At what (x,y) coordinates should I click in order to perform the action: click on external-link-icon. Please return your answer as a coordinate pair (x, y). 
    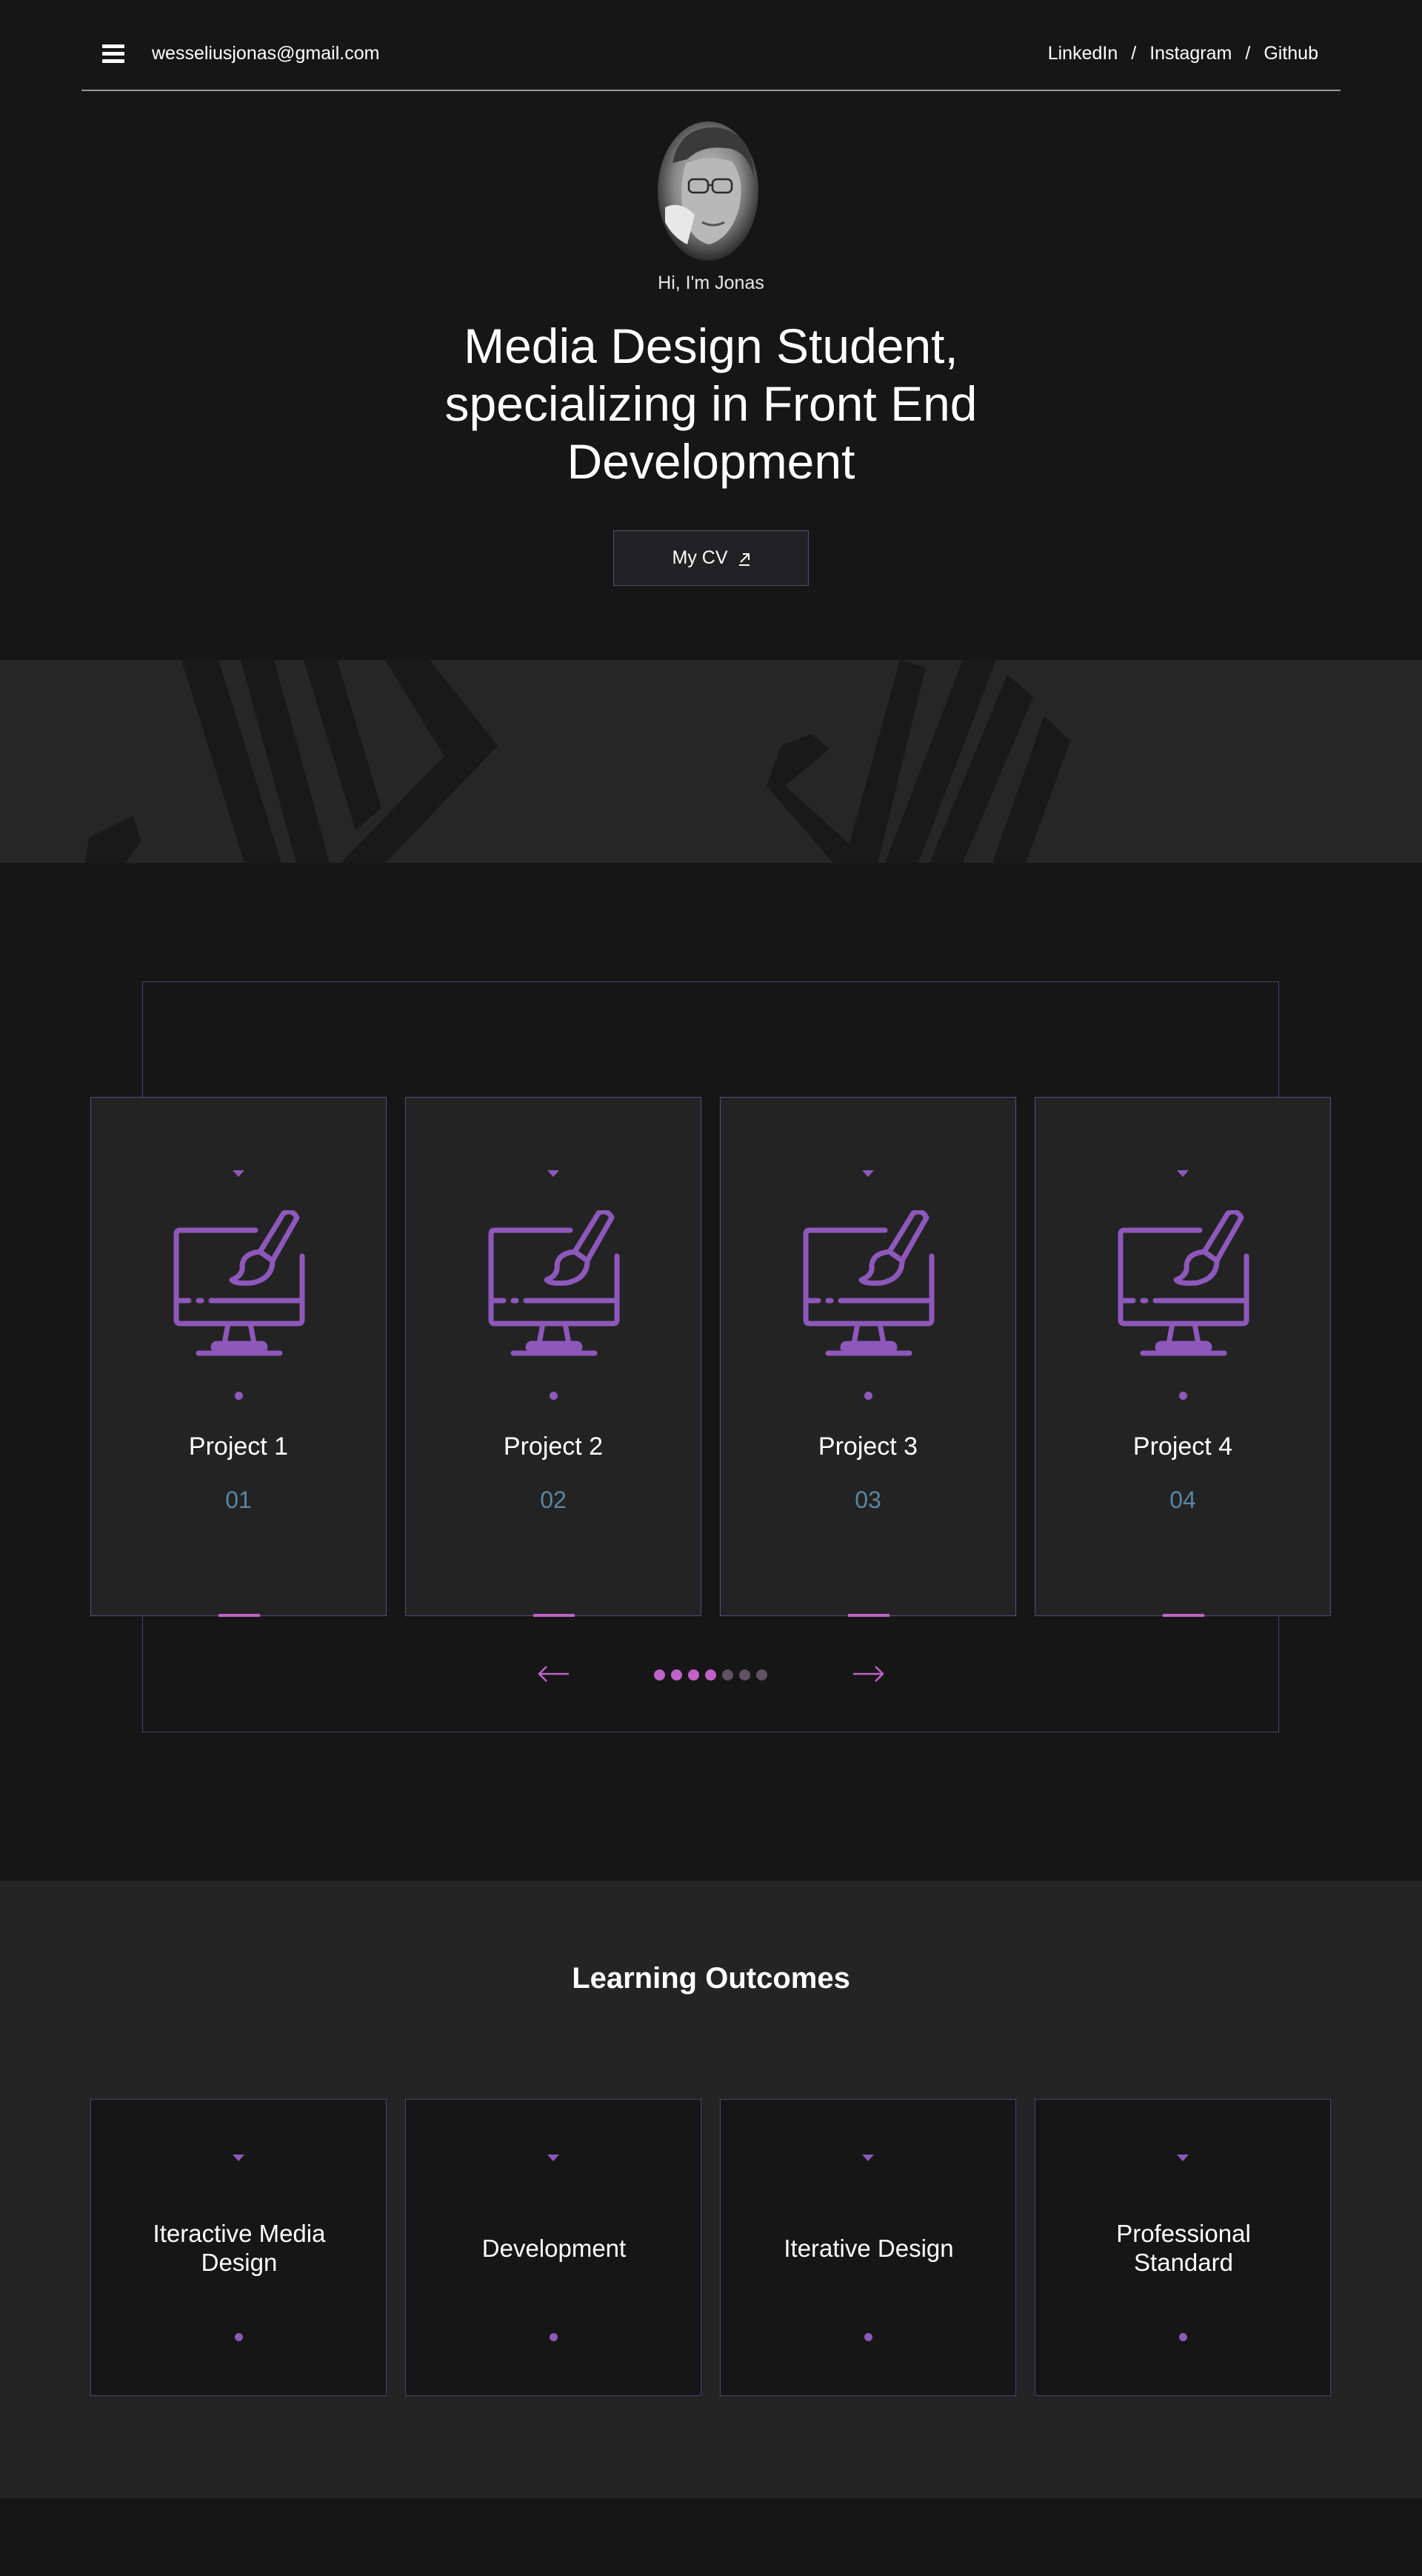
    Looking at the image, I should click on (744, 559).